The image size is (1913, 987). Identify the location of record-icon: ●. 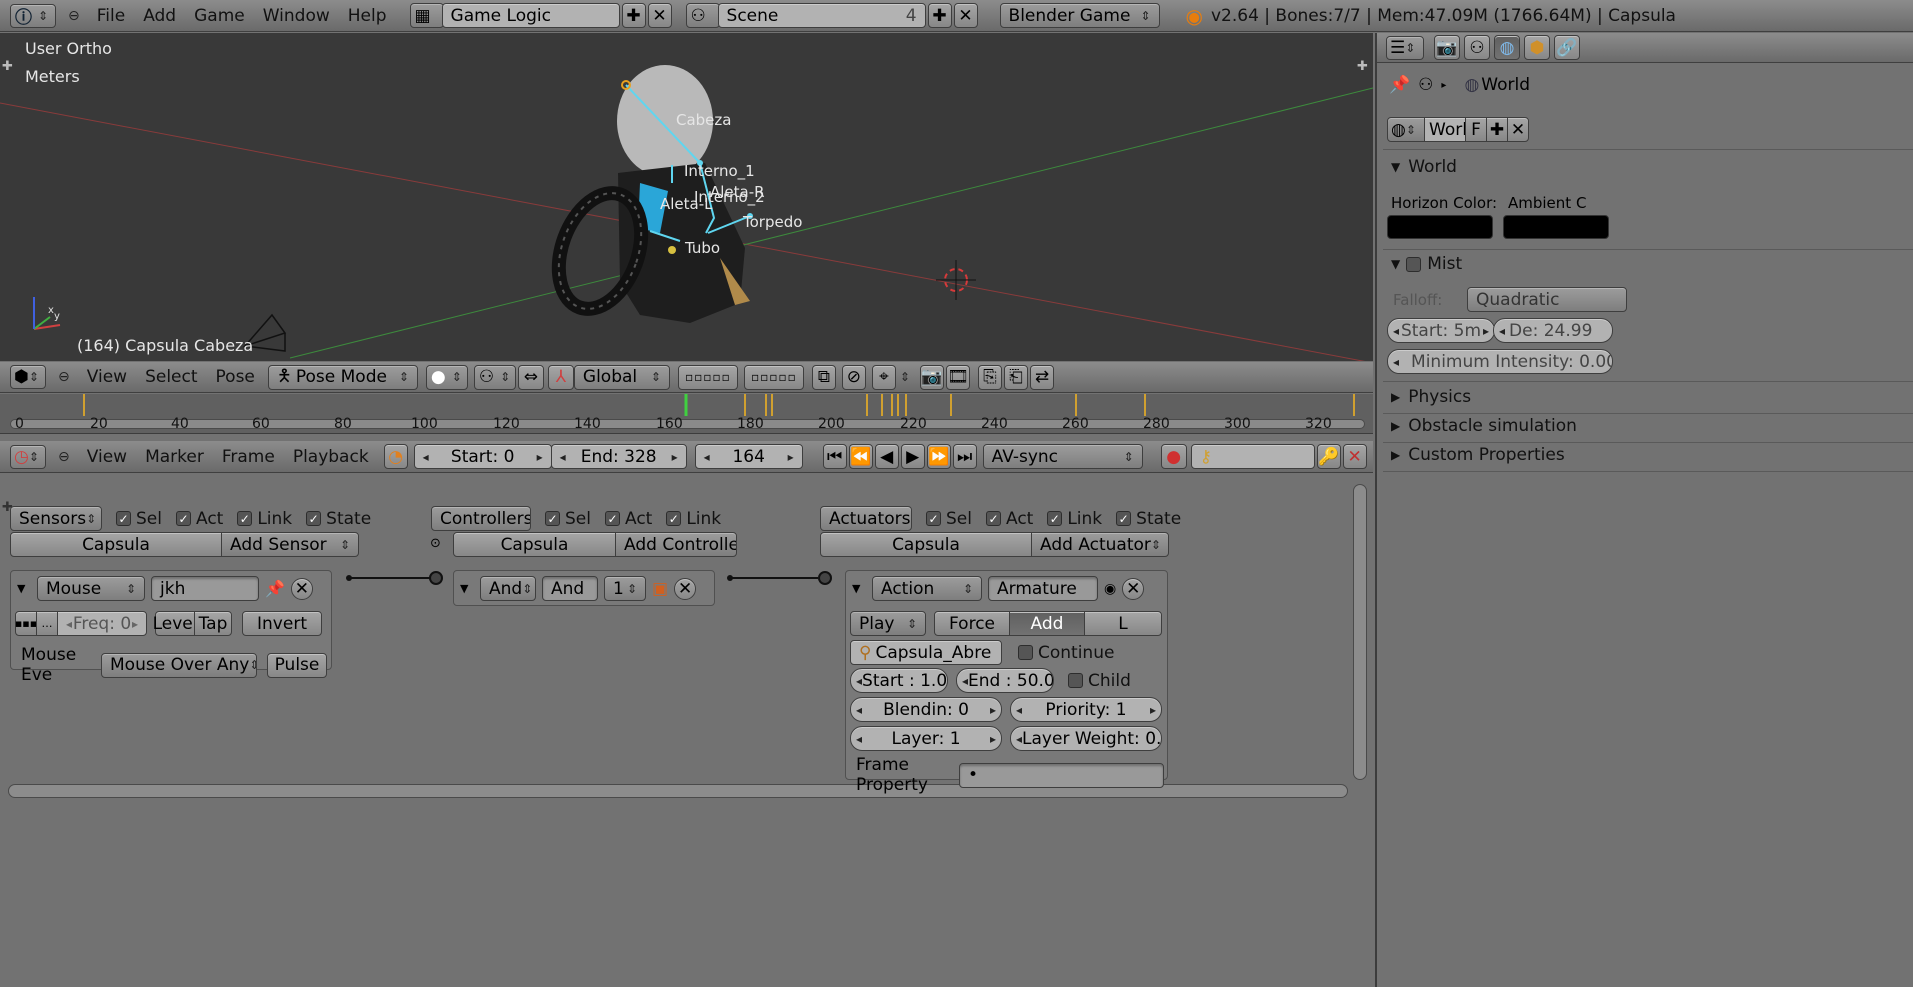
(1173, 456).